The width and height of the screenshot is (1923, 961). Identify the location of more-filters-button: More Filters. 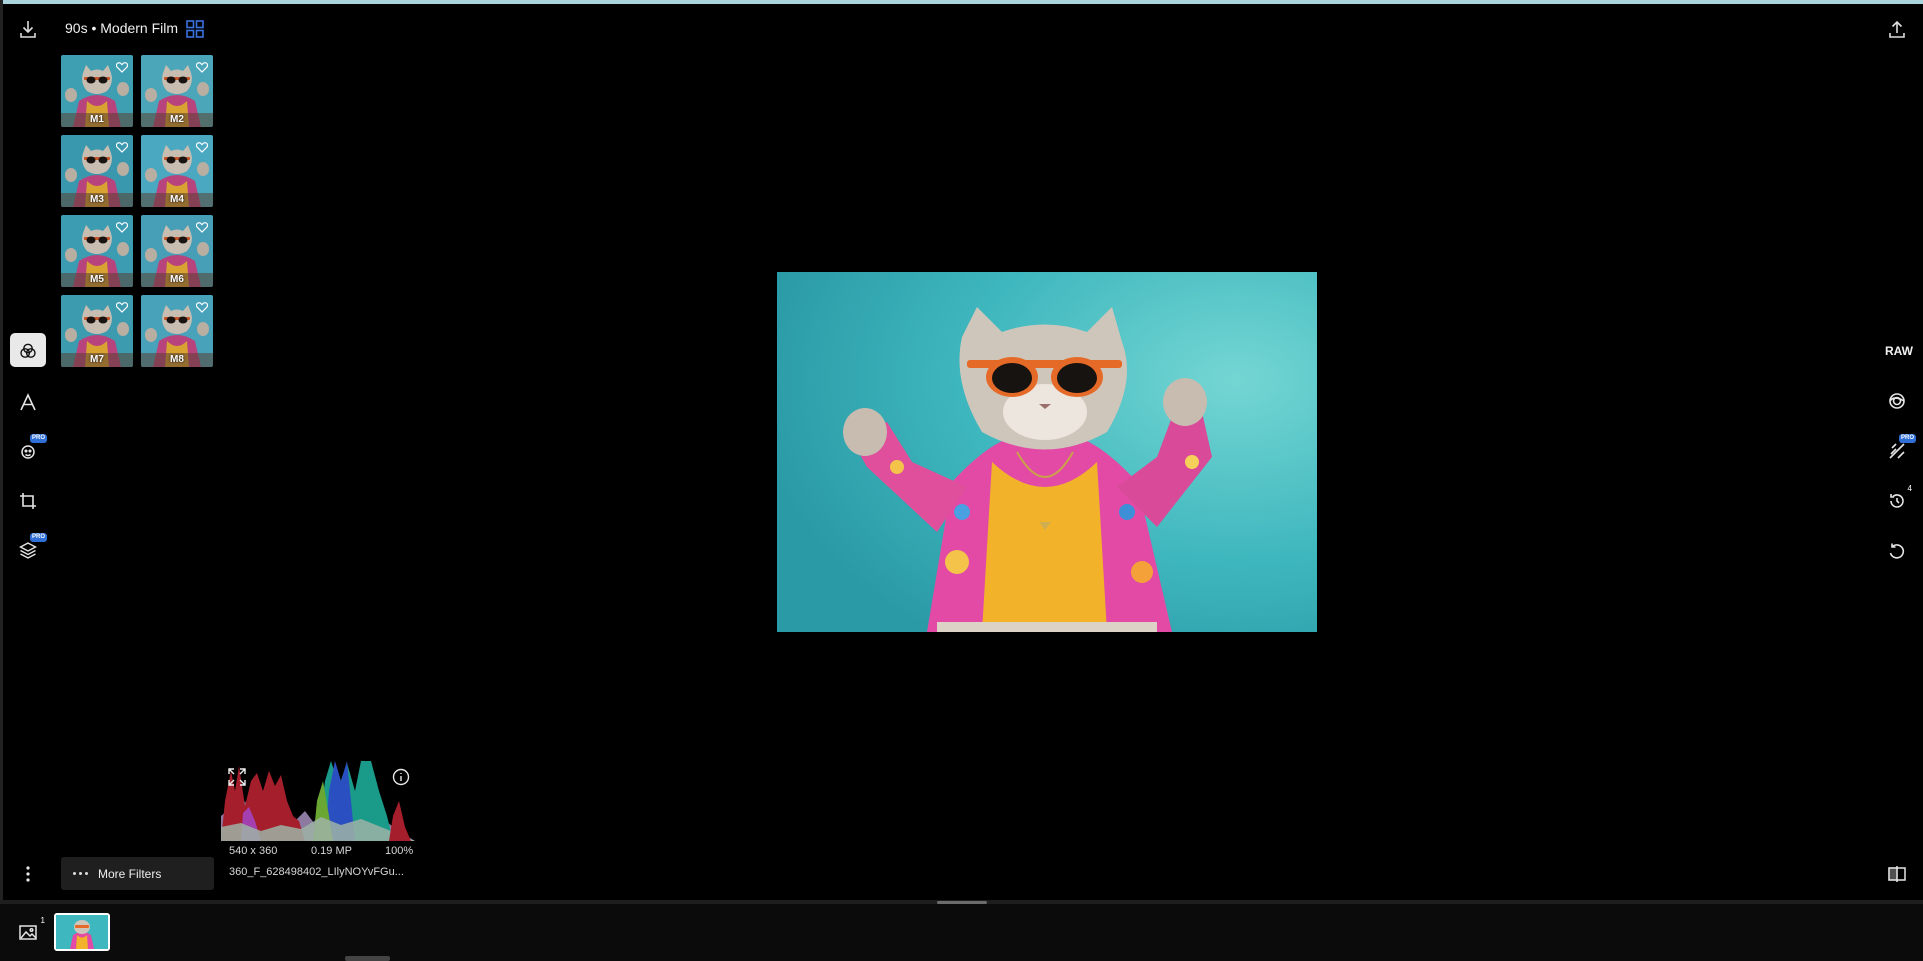
(137, 873).